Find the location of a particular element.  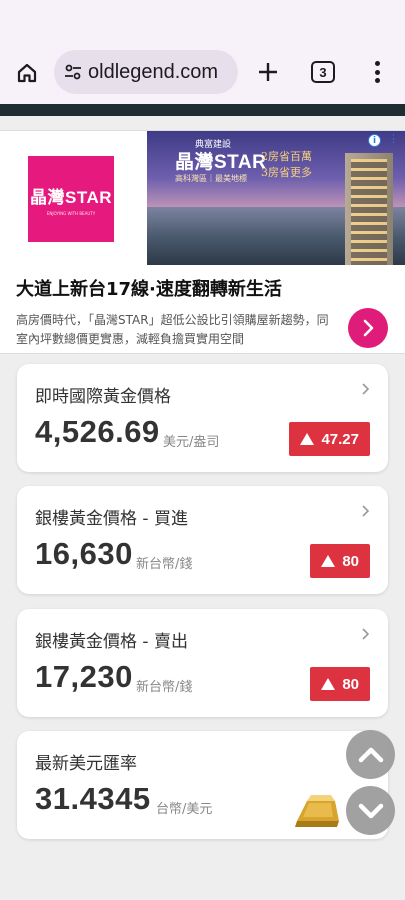

scroll-down-button is located at coordinates (370, 810).